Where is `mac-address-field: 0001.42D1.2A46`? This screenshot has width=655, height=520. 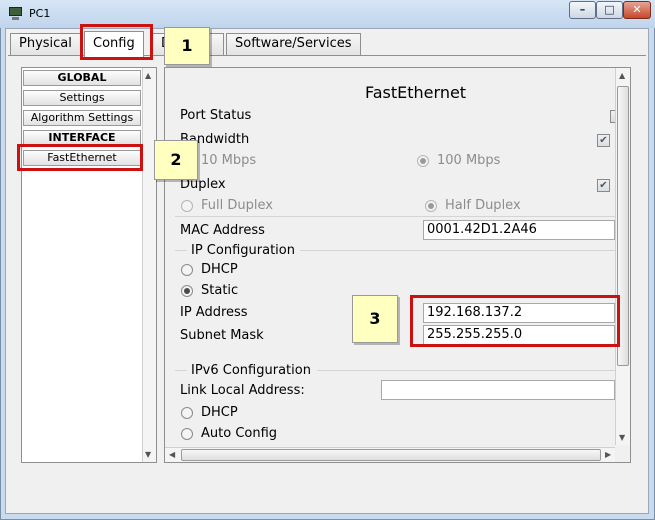
mac-address-field: 0001.42D1.2A46 is located at coordinates (519, 230).